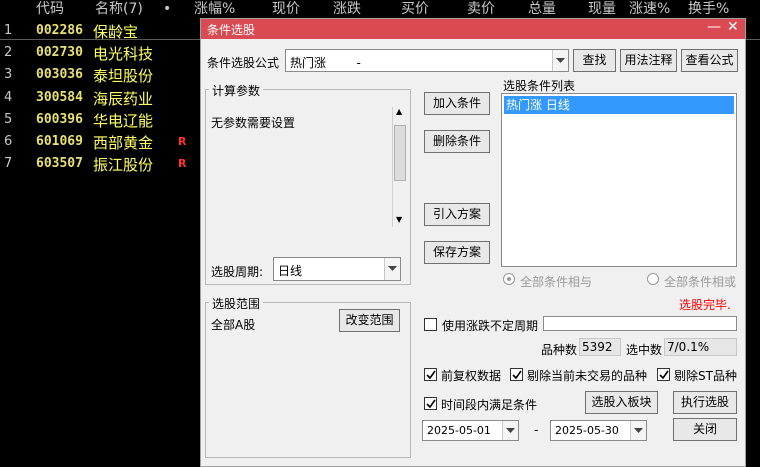  Describe the element at coordinates (457, 214) in the screenshot. I see `import-scheme-button: 引入方案` at that location.